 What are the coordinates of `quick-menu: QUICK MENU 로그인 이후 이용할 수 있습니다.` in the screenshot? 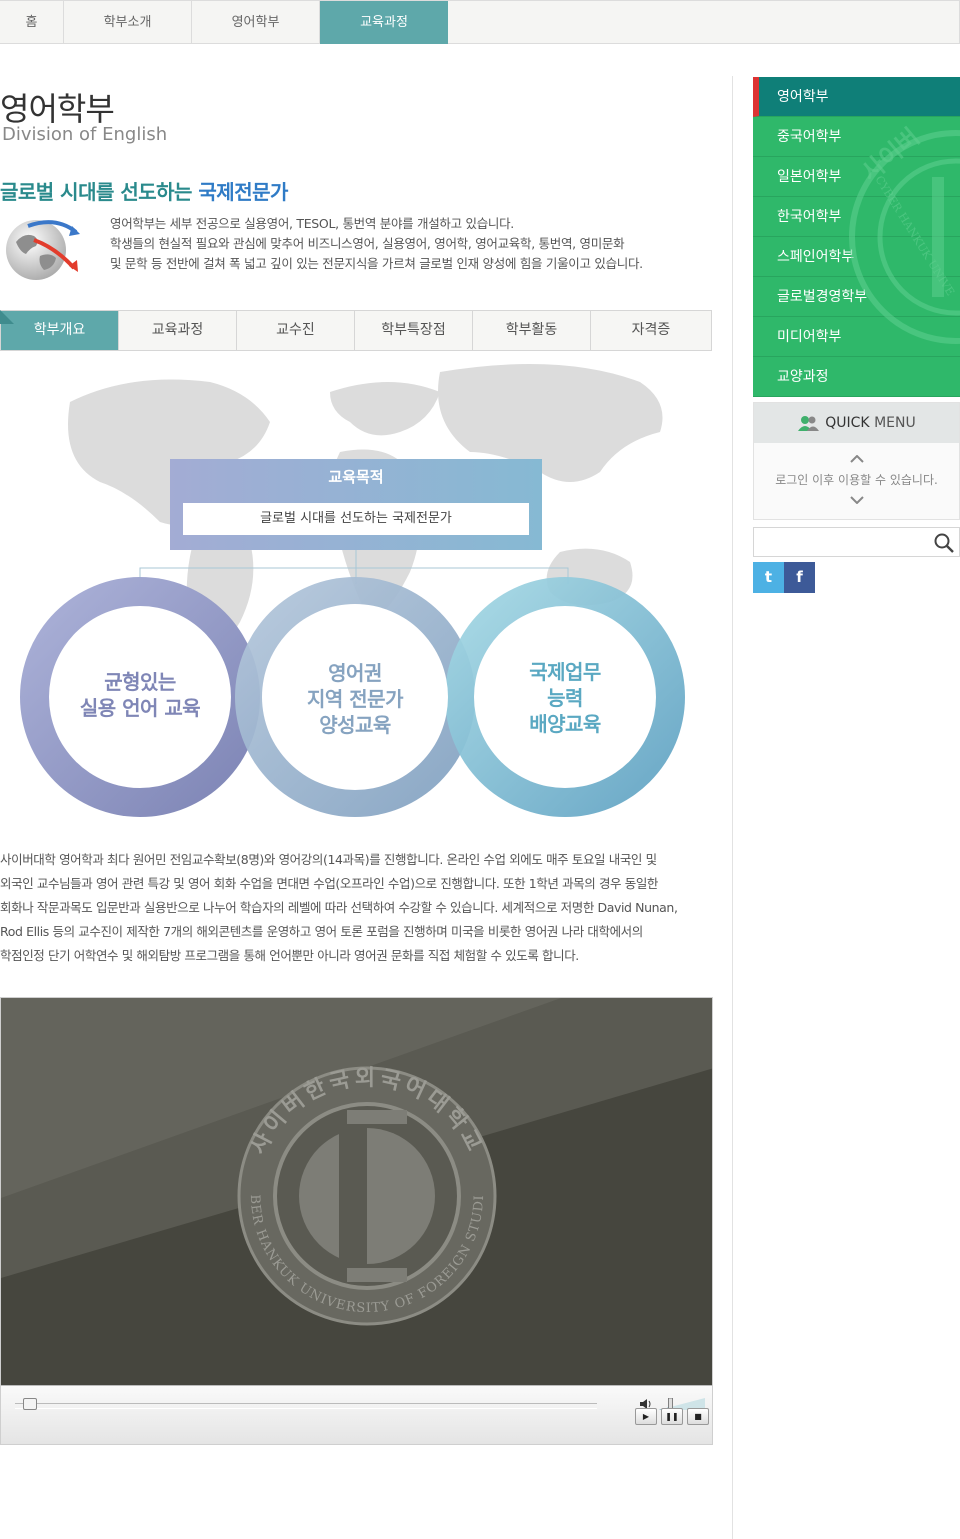 It's located at (856, 461).